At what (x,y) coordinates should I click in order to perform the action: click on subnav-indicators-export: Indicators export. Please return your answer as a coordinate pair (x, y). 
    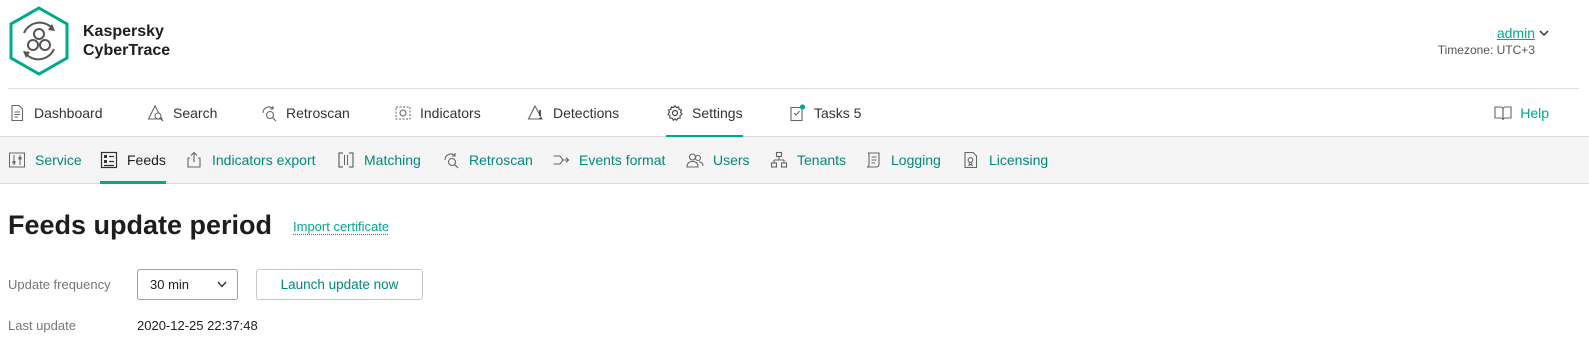
    Looking at the image, I should click on (250, 160).